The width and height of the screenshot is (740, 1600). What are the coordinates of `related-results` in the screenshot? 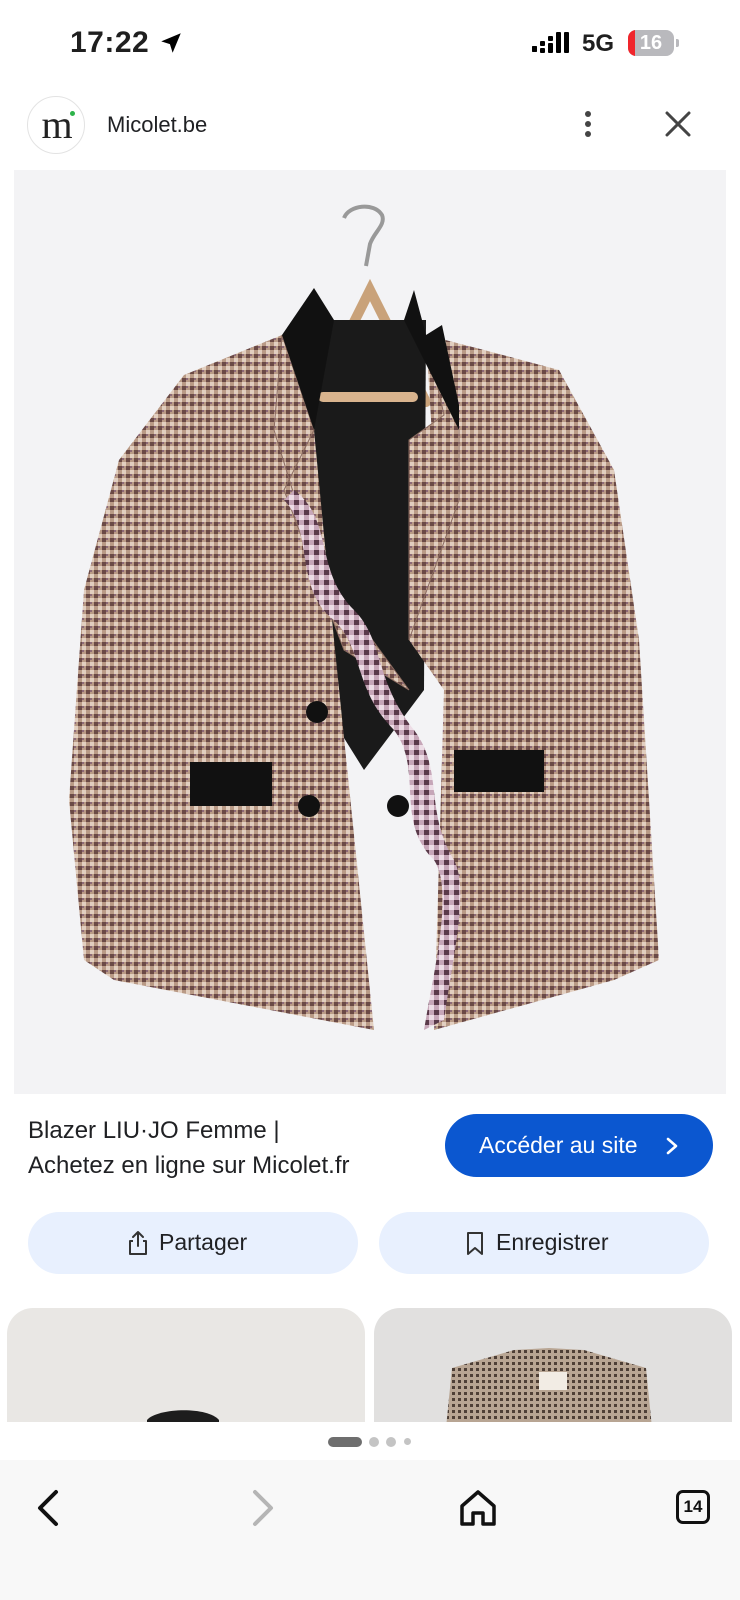 It's located at (370, 1365).